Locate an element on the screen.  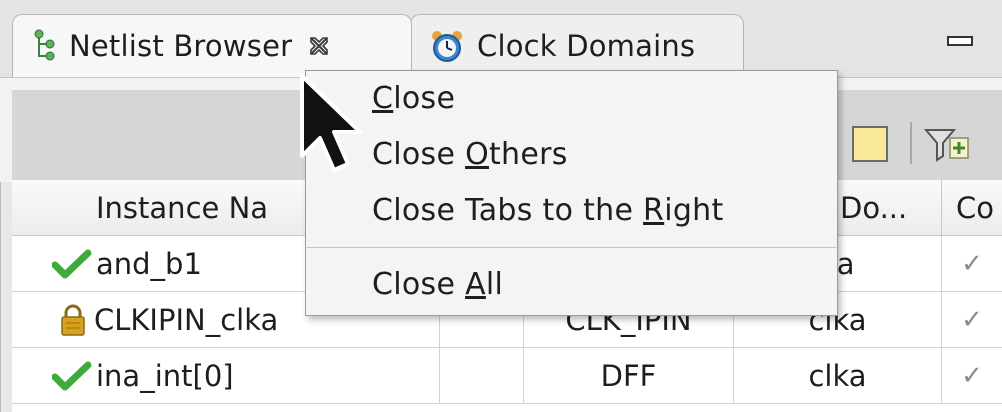
tab-clock-domains: Clock Domains is located at coordinates (577, 45).